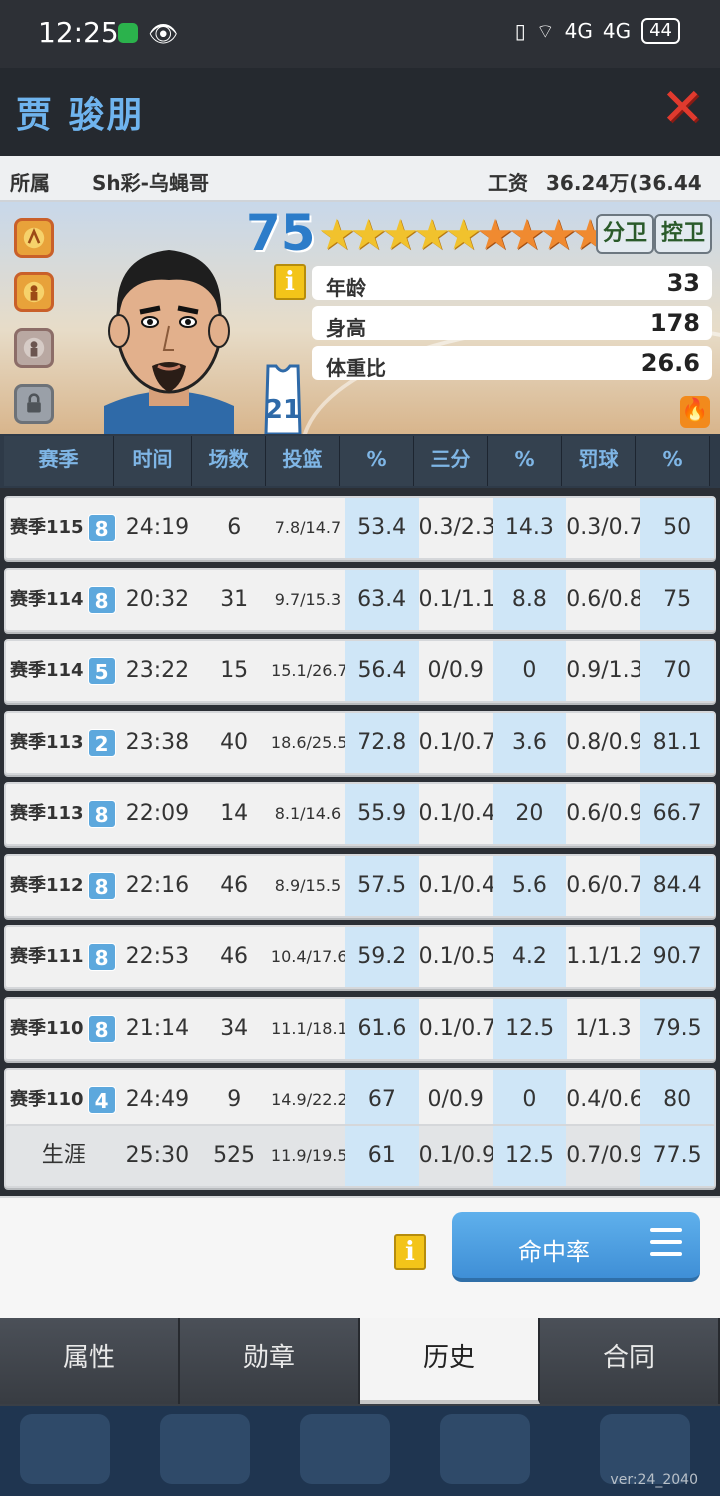 Image resolution: width=720 pixels, height=1496 pixels. What do you see at coordinates (360, 1257) in the screenshot?
I see `bottom-panel: i 命中率` at bounding box center [360, 1257].